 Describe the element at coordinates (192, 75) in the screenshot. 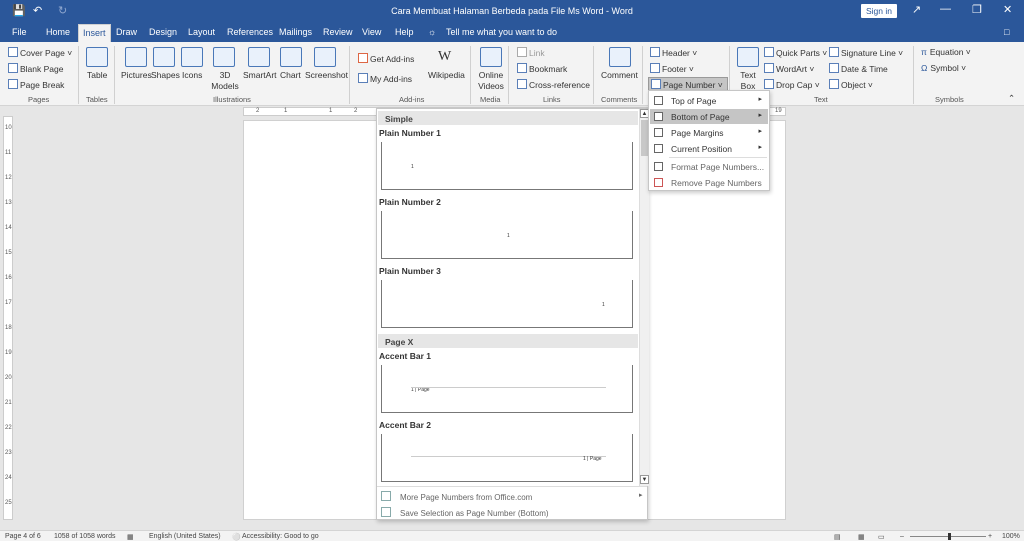

I see `icons-button: Icons` at that location.